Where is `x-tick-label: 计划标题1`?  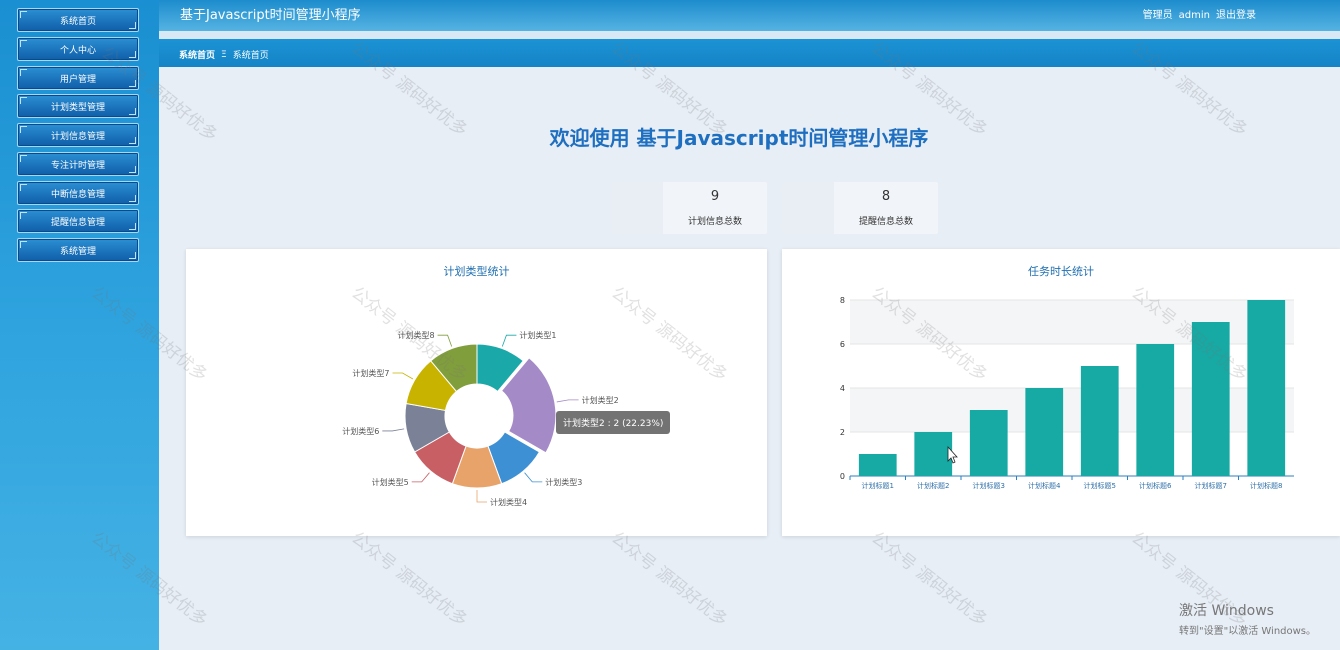 x-tick-label: 计划标题1 is located at coordinates (878, 485).